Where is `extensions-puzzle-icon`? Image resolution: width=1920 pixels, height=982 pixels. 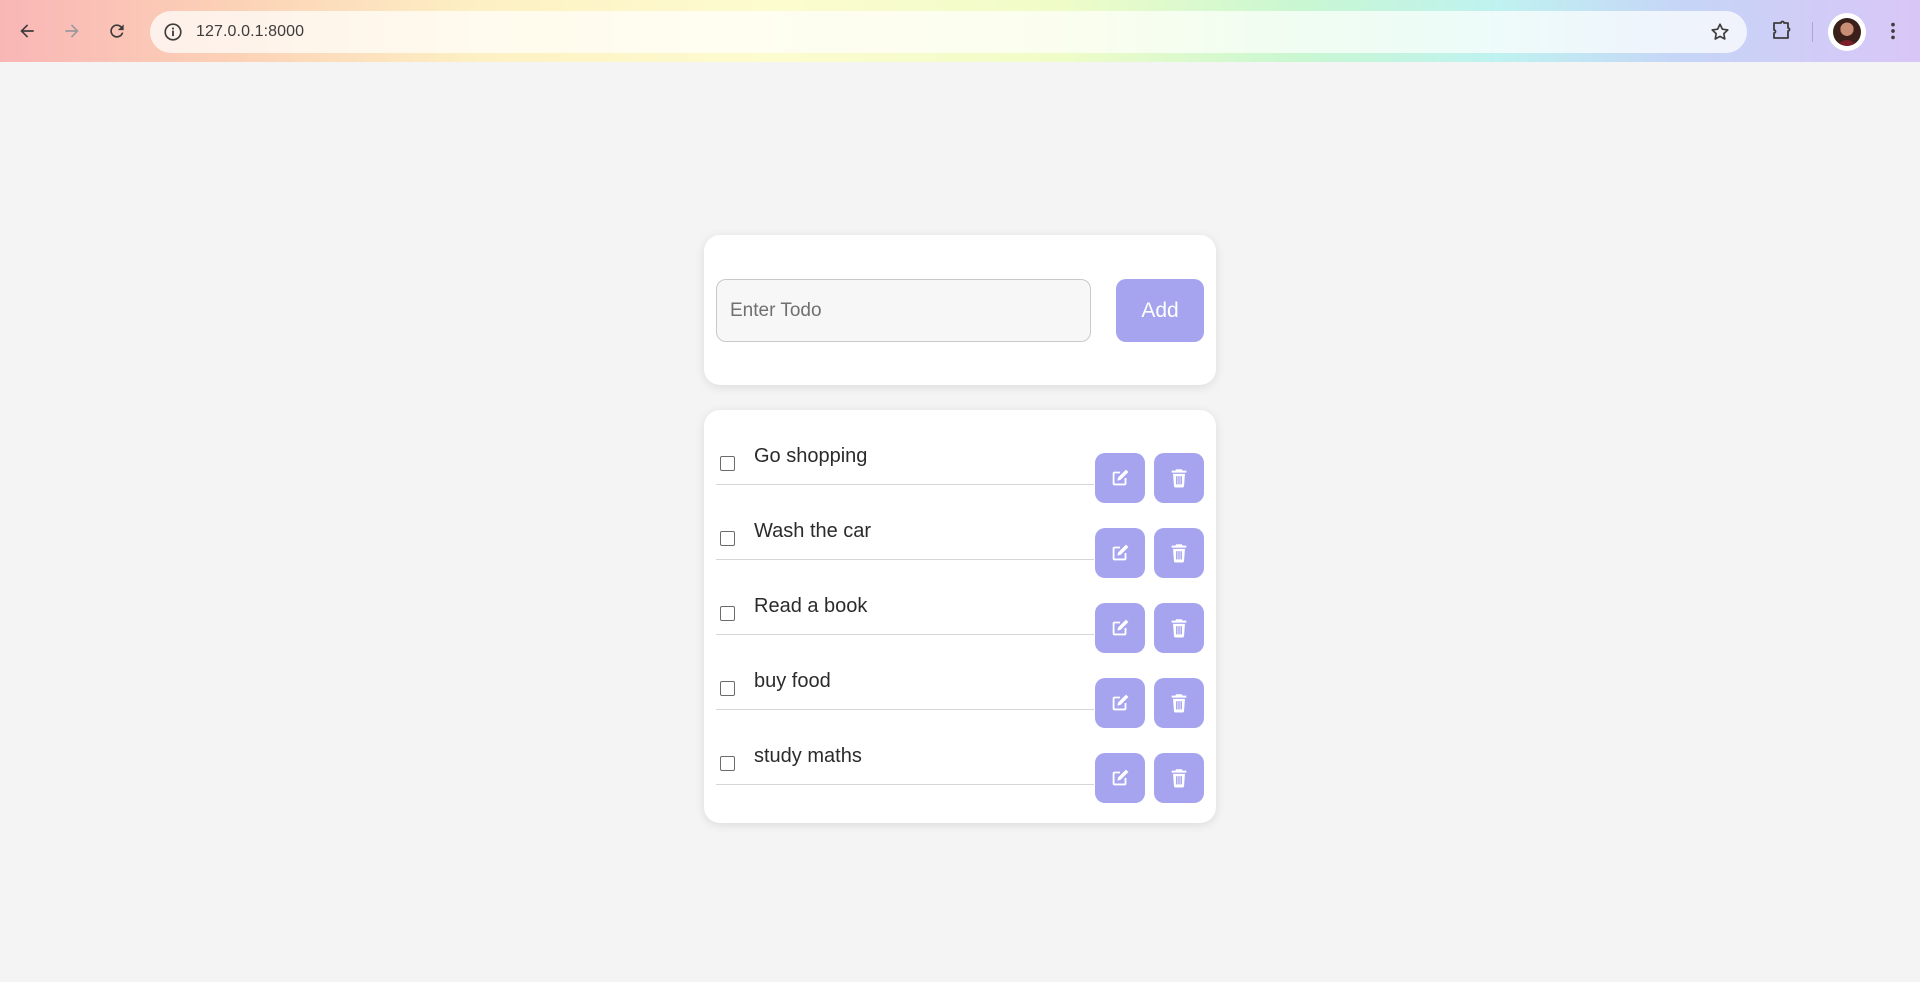 extensions-puzzle-icon is located at coordinates (1781, 31).